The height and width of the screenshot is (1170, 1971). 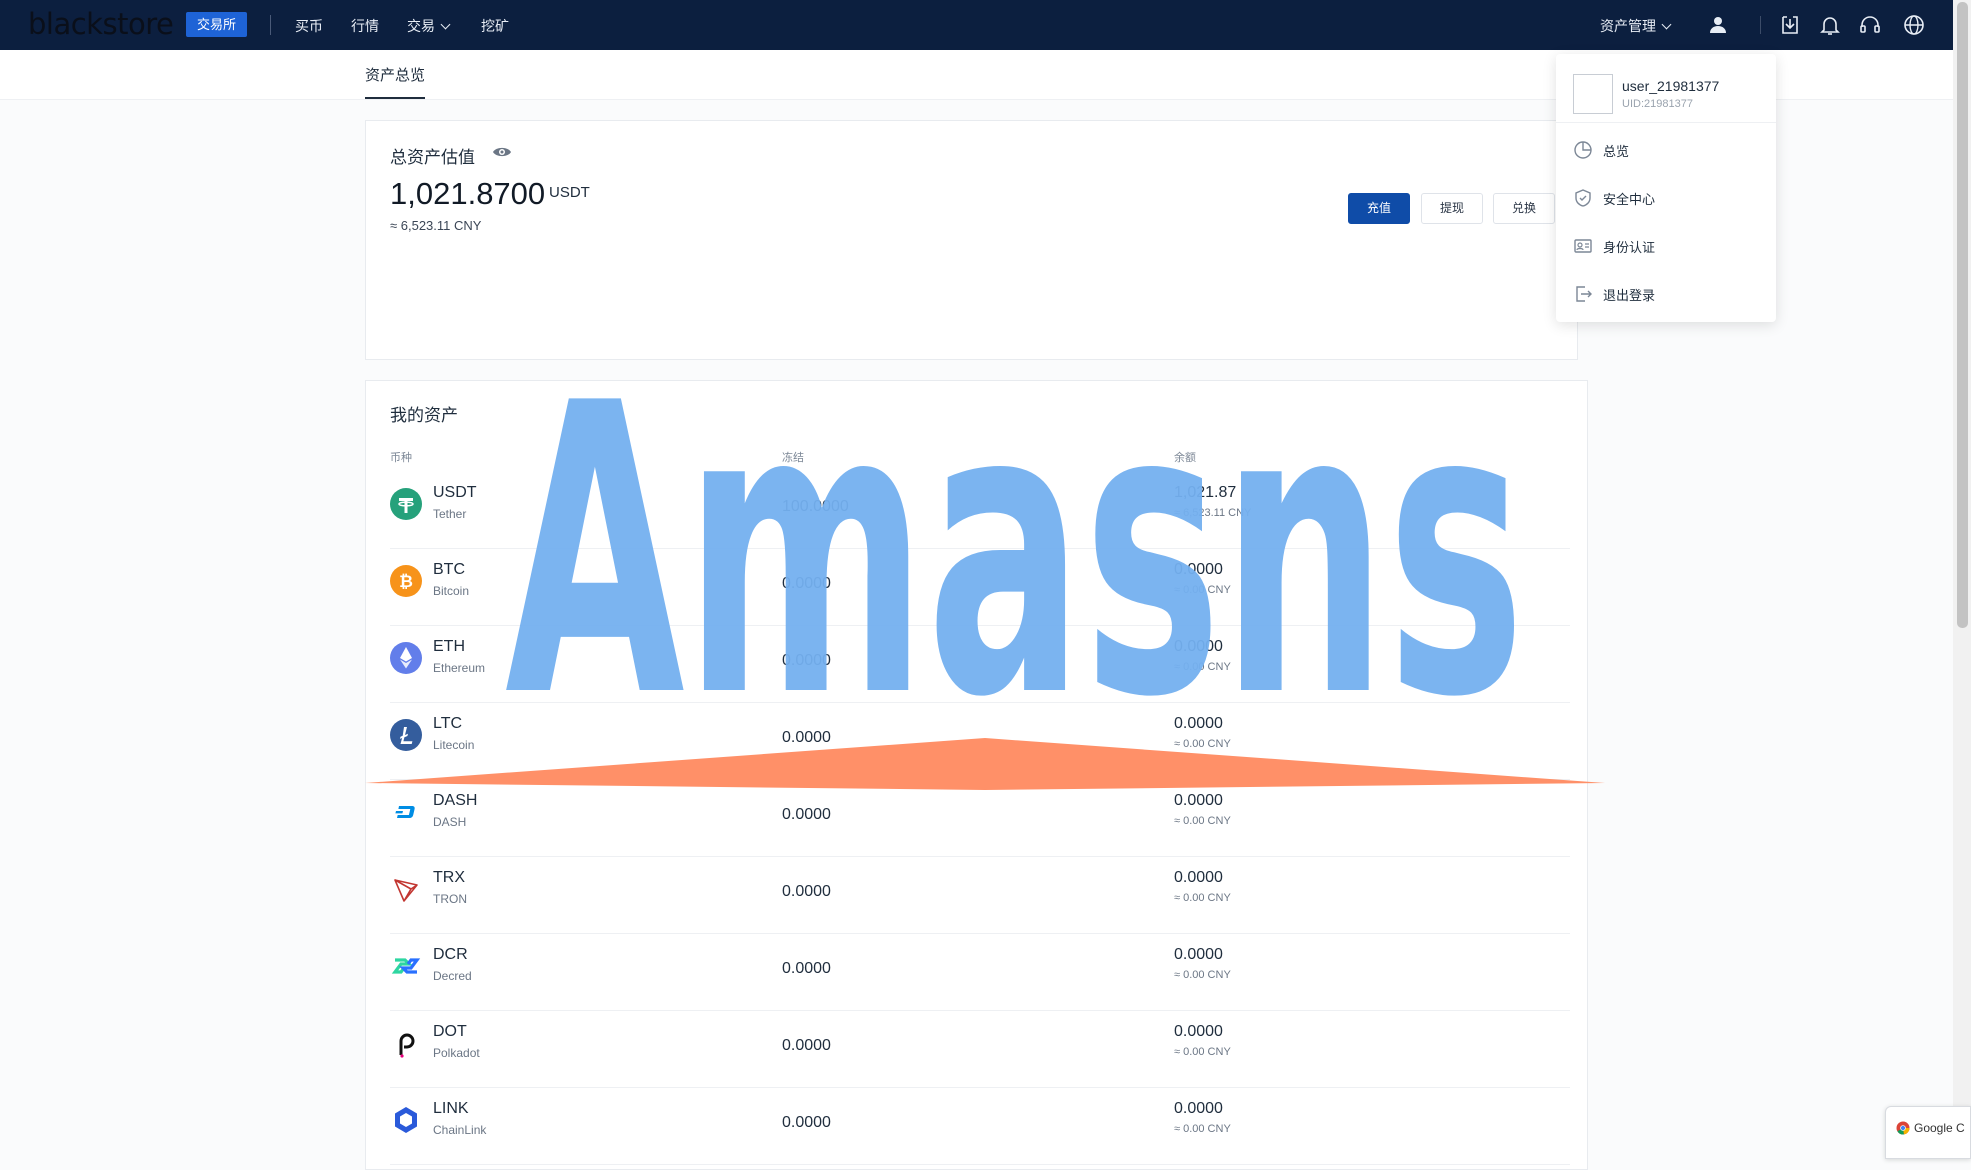 I want to click on tron-icon, so click(x=406, y=890).